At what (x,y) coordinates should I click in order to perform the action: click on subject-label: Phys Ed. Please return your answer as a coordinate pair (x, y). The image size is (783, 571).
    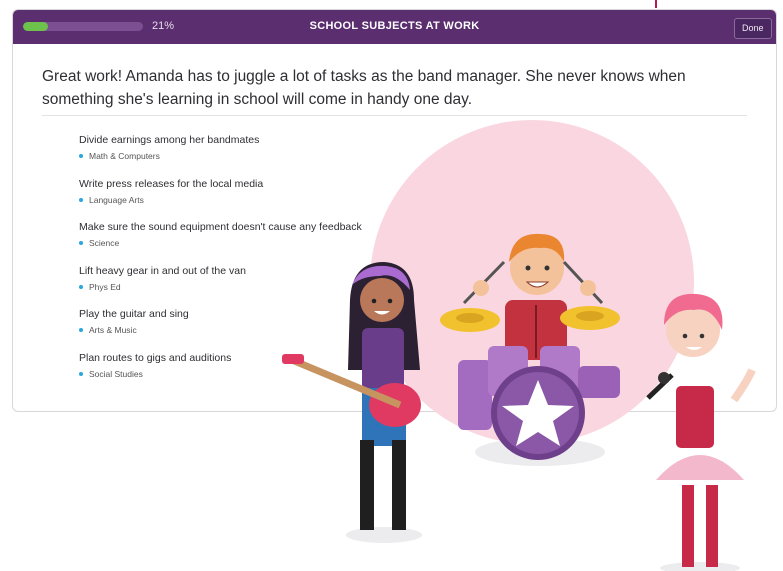
    Looking at the image, I should click on (105, 286).